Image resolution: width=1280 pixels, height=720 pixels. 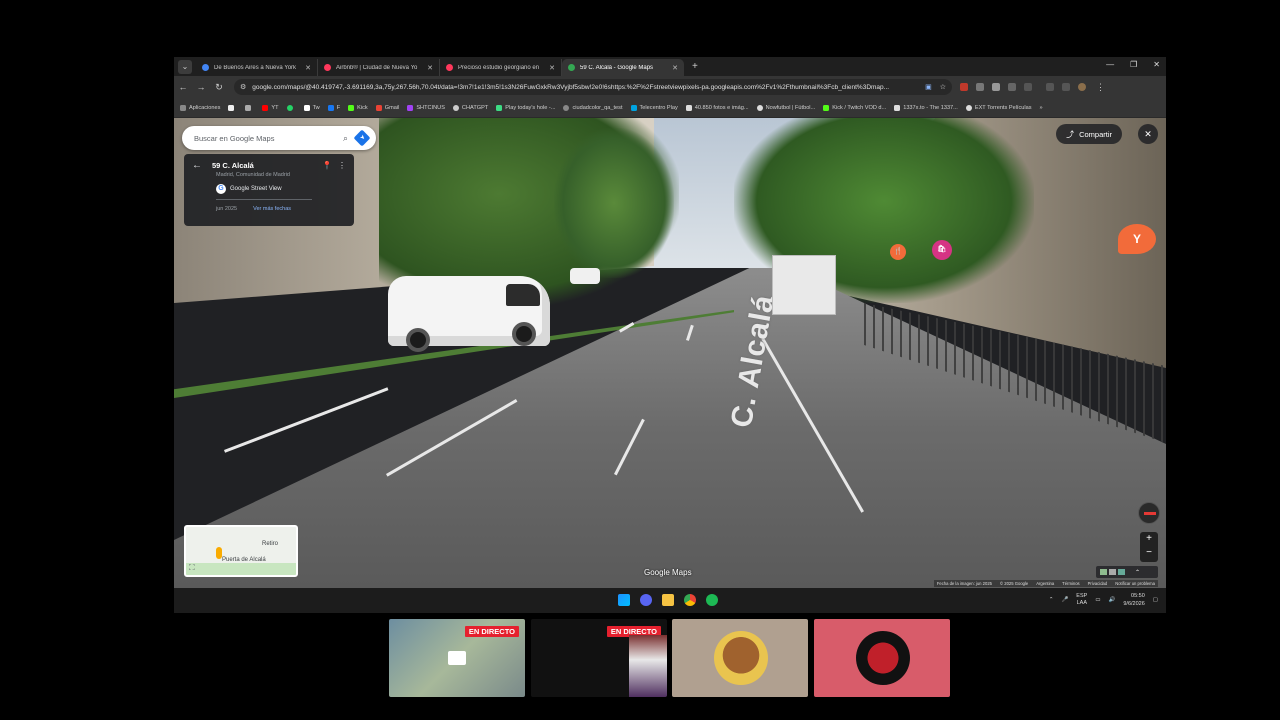 I want to click on more-bookmarks-icon: », so click(x=1041, y=108).